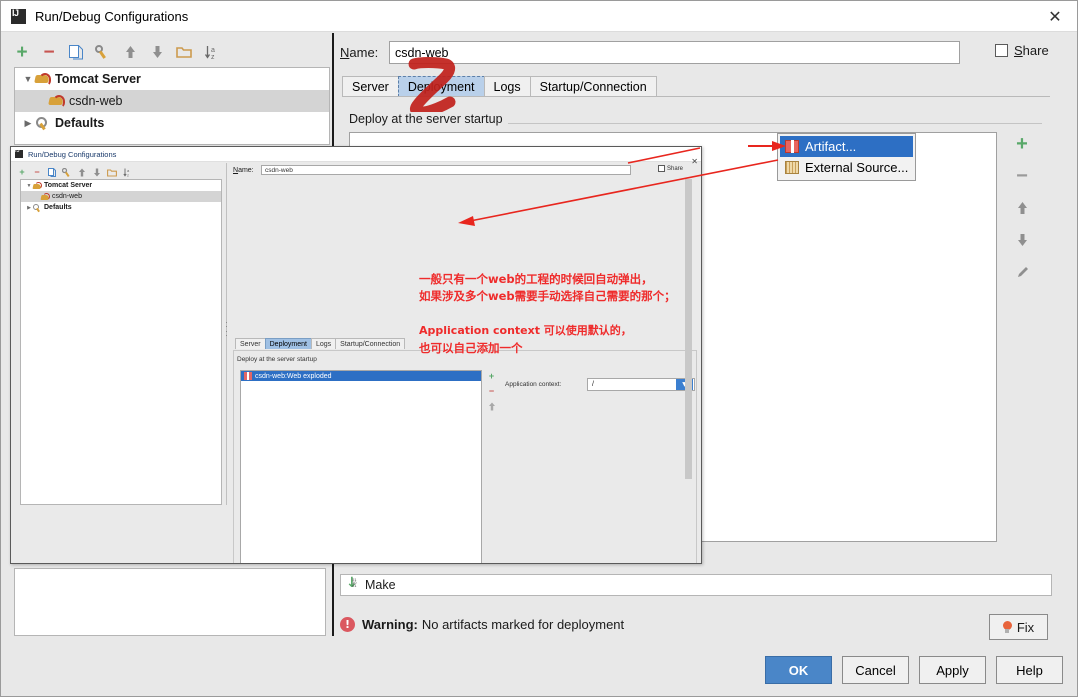 This screenshot has height=697, width=1078. I want to click on splitter-grip, so click(226, 329).